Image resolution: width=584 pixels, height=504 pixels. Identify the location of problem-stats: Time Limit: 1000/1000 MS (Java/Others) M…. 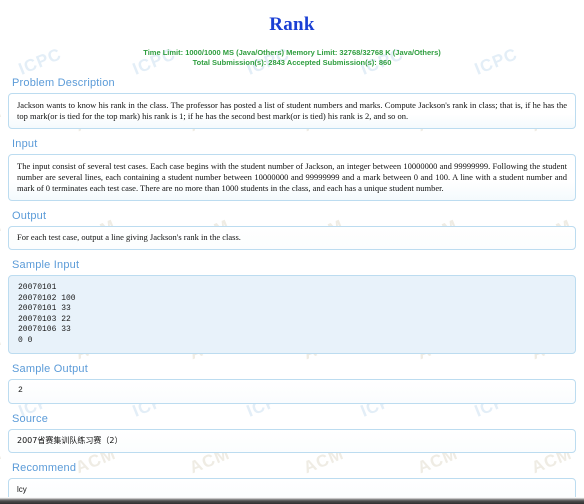
(292, 58).